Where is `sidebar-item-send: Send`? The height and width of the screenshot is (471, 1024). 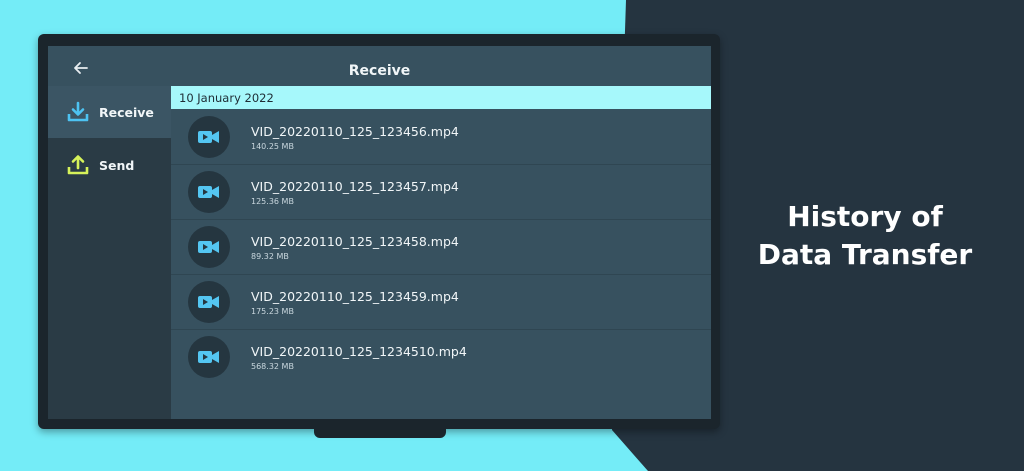
sidebar-item-send: Send is located at coordinates (109, 165).